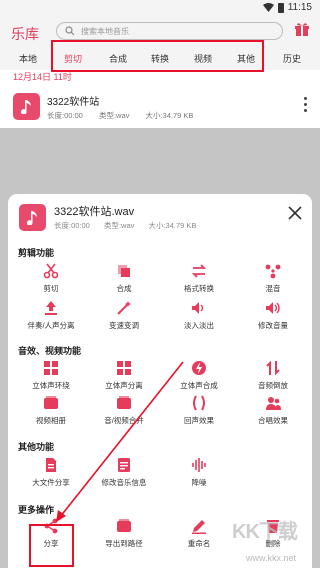 The height and width of the screenshot is (568, 320). I want to click on merge-icon, so click(124, 271).